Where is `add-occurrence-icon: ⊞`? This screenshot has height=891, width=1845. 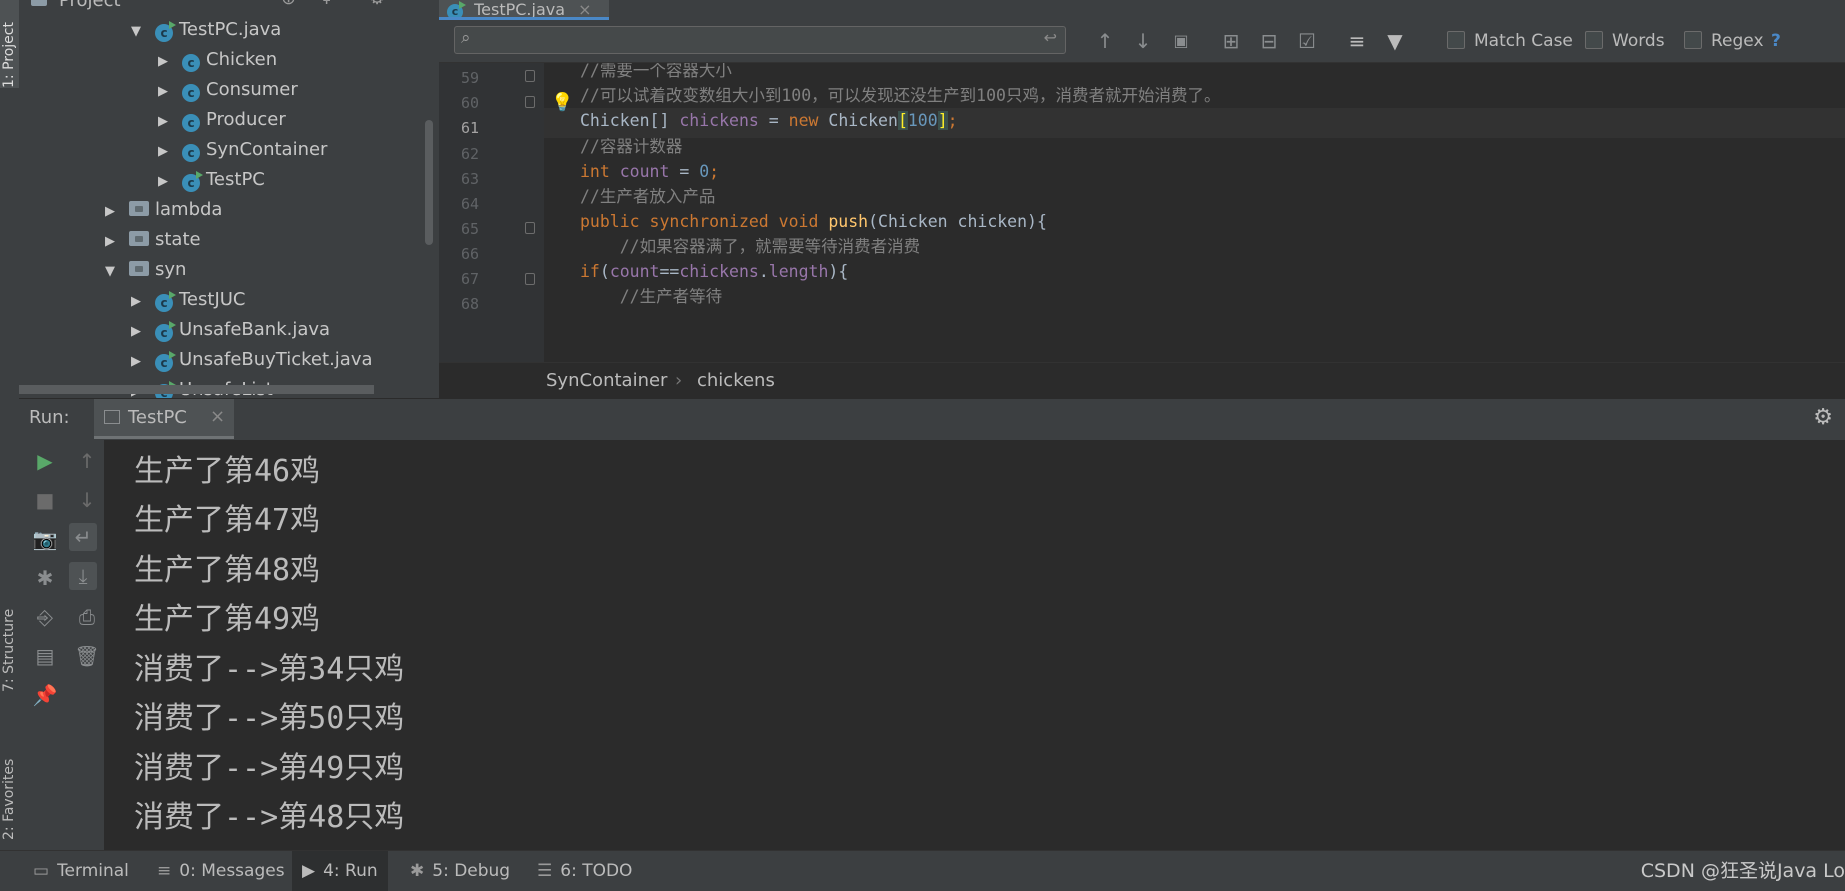 add-occurrence-icon: ⊞ is located at coordinates (1231, 41).